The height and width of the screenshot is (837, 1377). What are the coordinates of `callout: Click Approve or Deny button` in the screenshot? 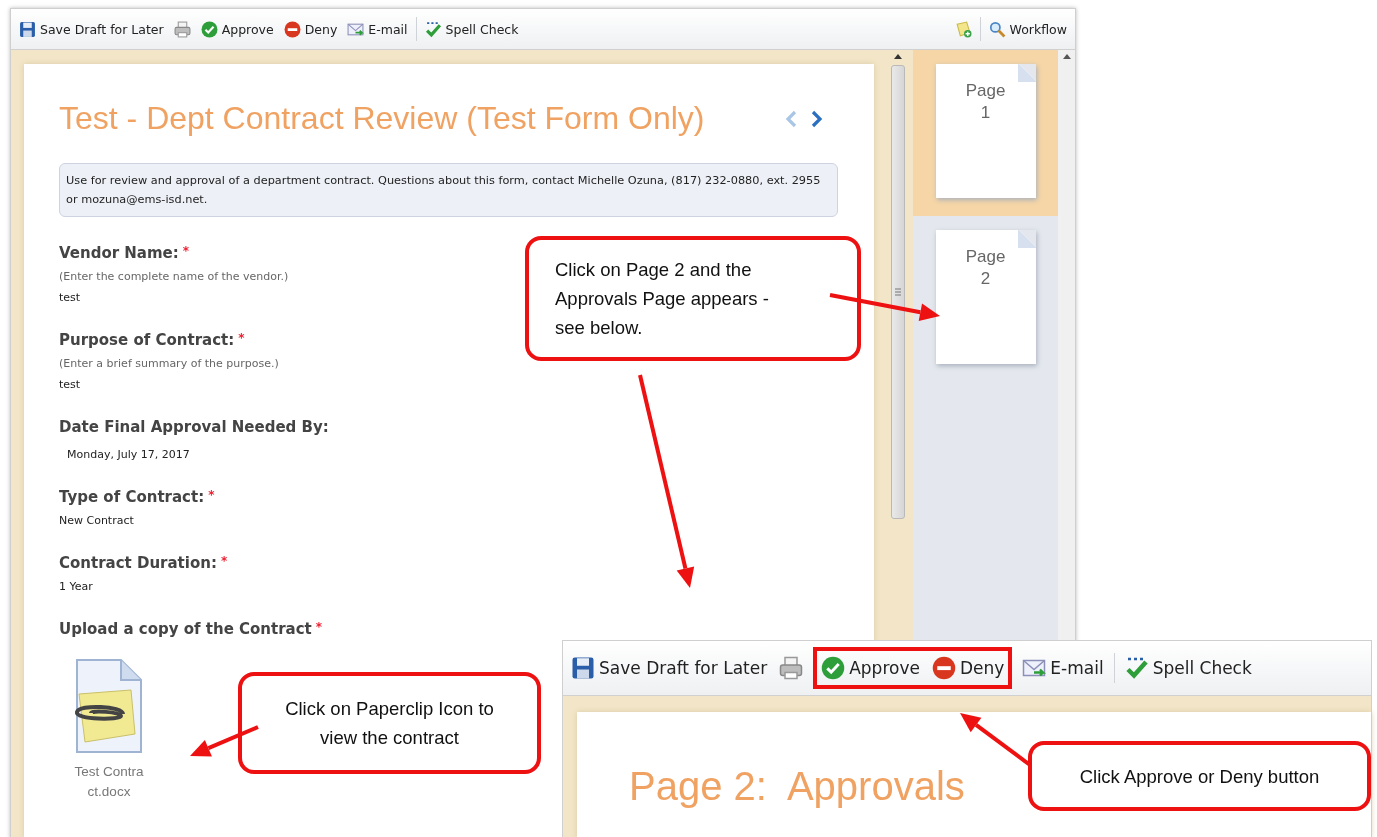 It's located at (1199, 776).